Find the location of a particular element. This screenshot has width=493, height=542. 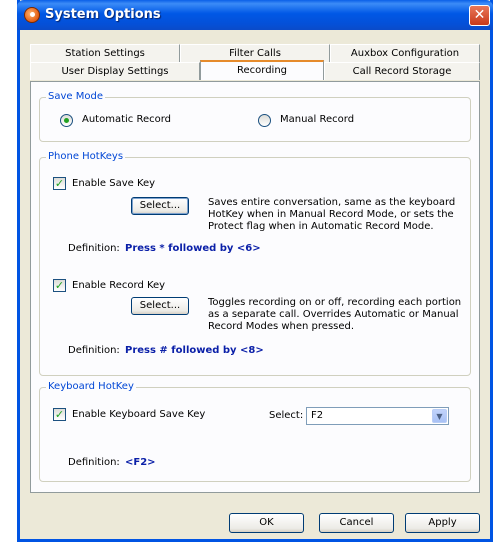

cancel-button: Cancel is located at coordinates (356, 523).